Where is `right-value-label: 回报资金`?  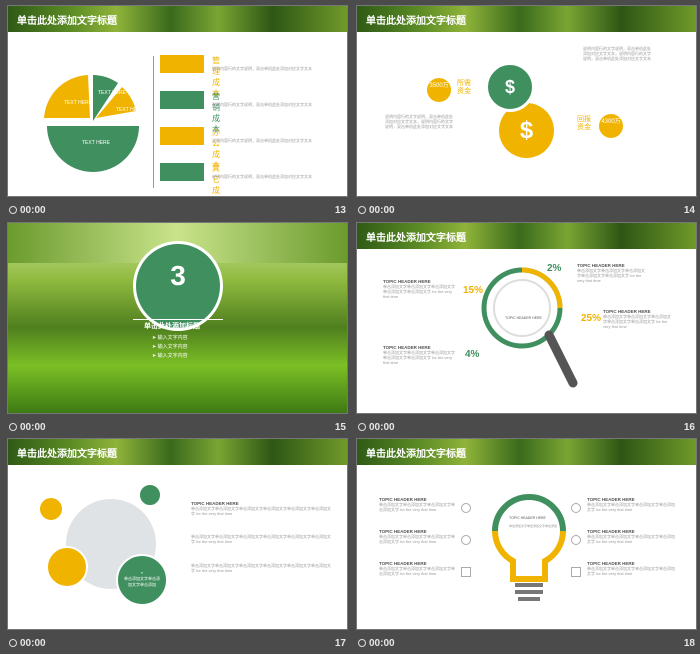
right-value-label: 回报资金 is located at coordinates (584, 123).